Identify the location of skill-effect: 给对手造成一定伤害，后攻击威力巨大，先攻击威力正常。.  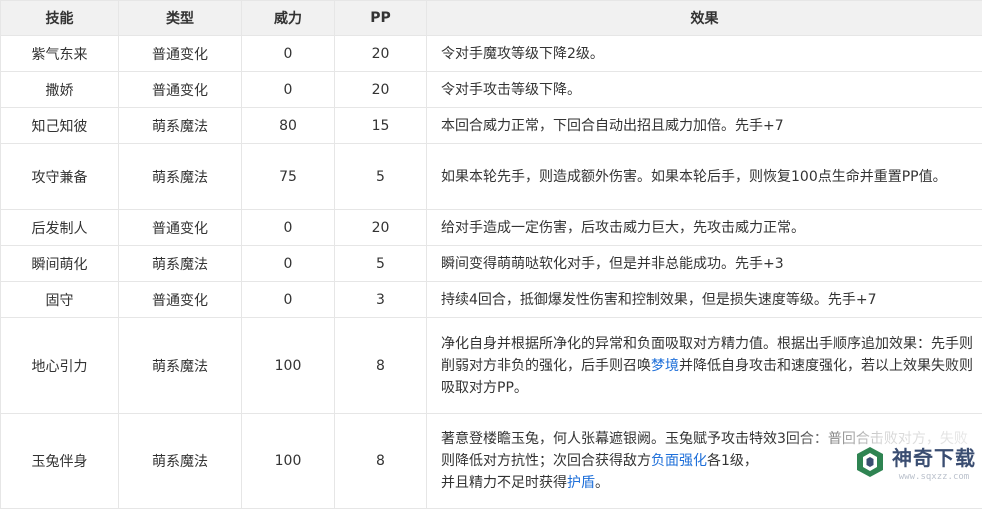
(704, 227).